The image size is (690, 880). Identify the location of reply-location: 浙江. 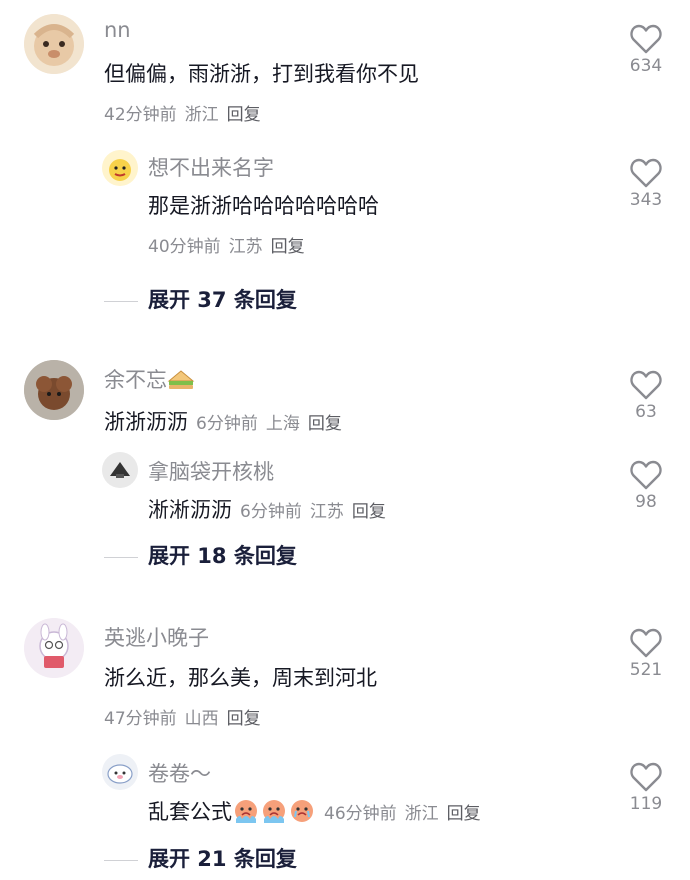
(421, 814).